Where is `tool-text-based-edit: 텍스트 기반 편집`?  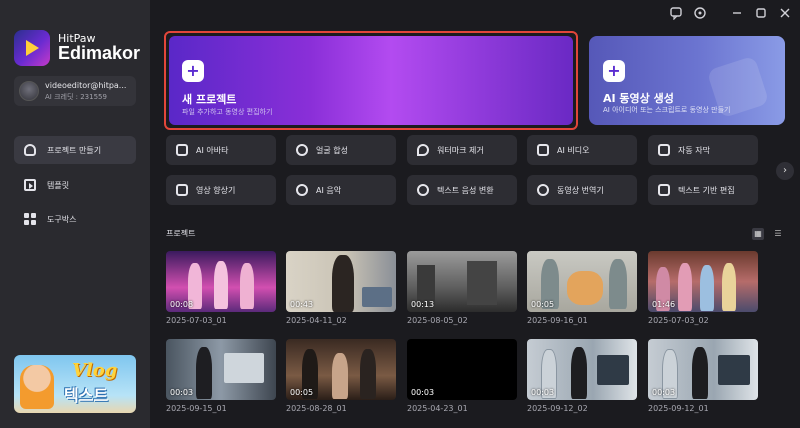
tool-text-based-edit: 텍스트 기반 편집 is located at coordinates (703, 190).